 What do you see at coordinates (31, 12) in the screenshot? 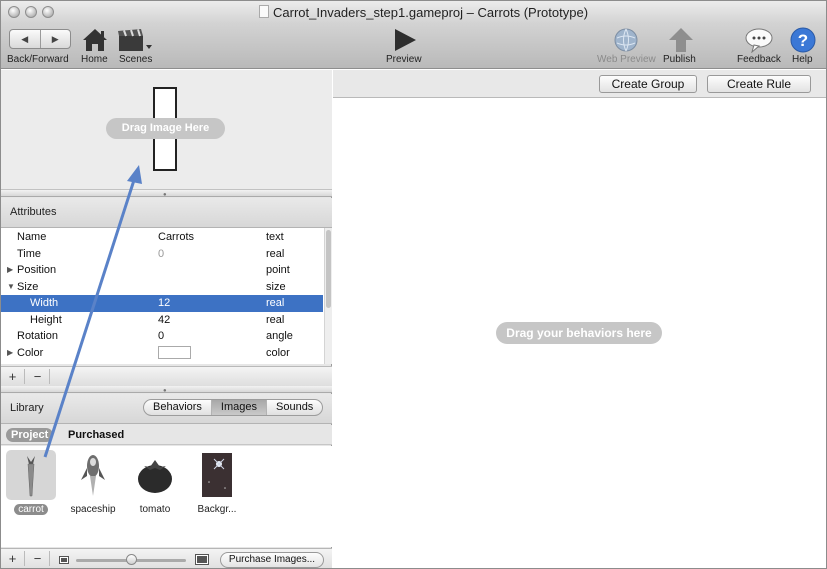
I see `minimize-window-button` at bounding box center [31, 12].